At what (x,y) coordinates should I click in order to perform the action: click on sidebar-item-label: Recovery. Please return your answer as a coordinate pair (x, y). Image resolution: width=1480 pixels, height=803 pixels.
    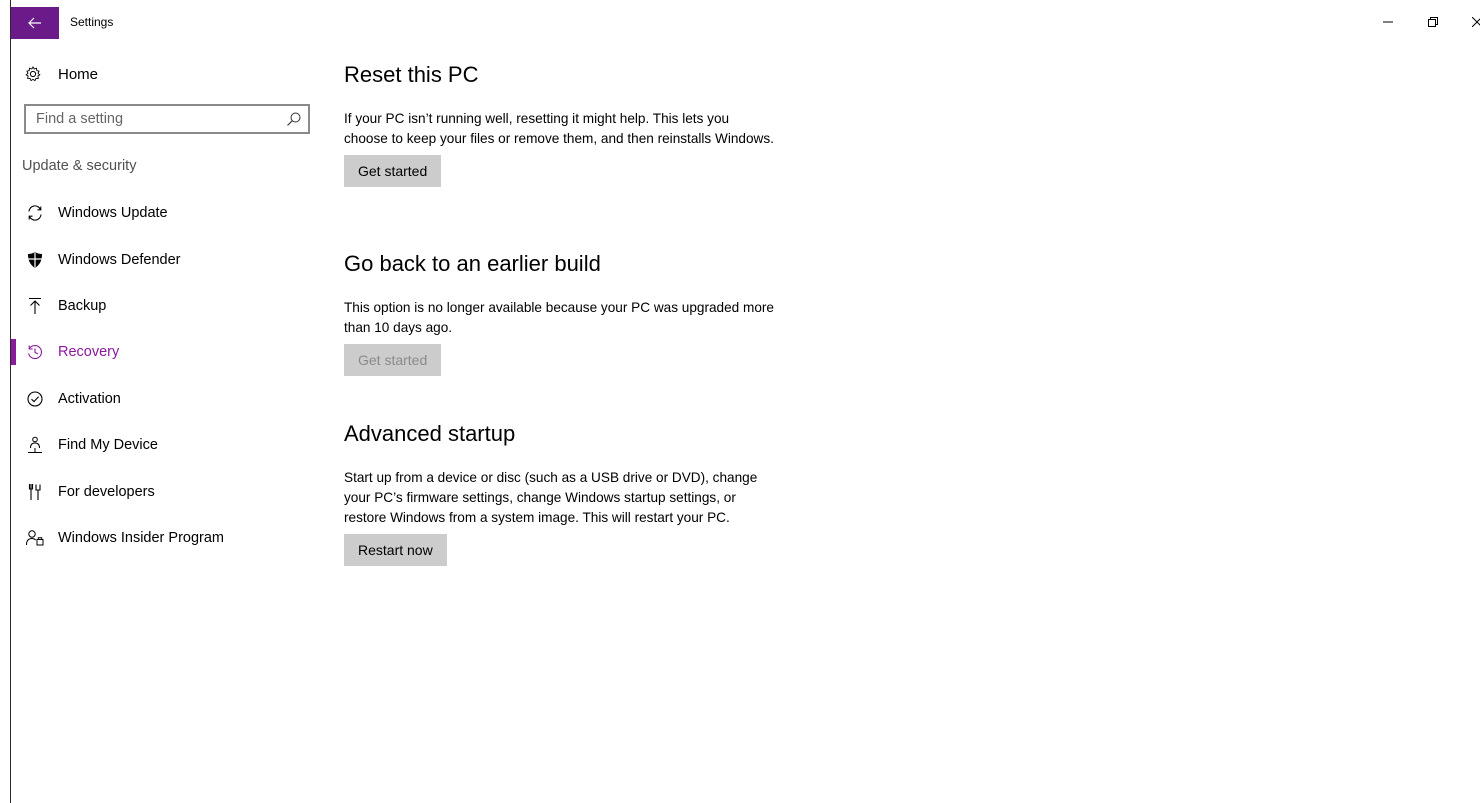
    Looking at the image, I should click on (89, 352).